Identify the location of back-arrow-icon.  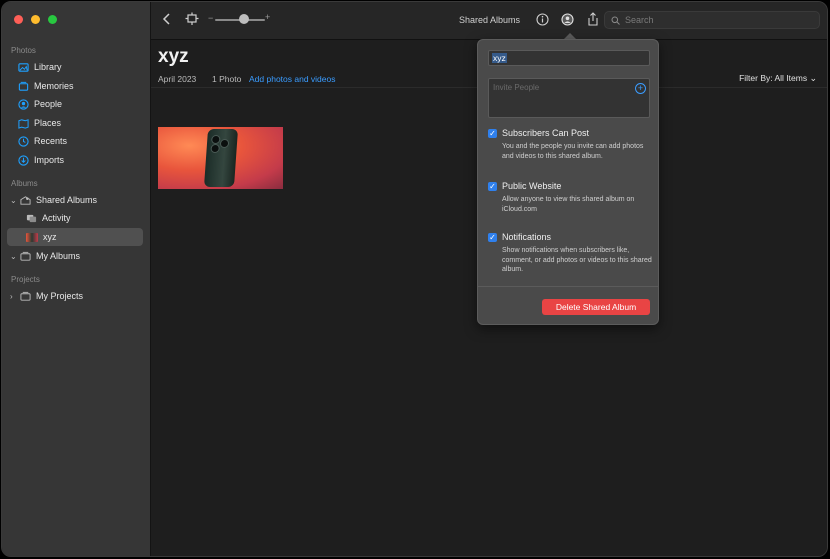
(167, 19).